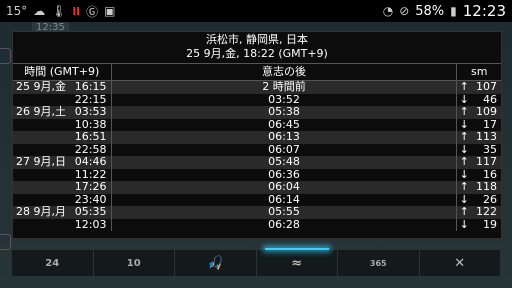  Describe the element at coordinates (76, 11) in the screenshot. I see `signal-red-icon: ll` at that location.